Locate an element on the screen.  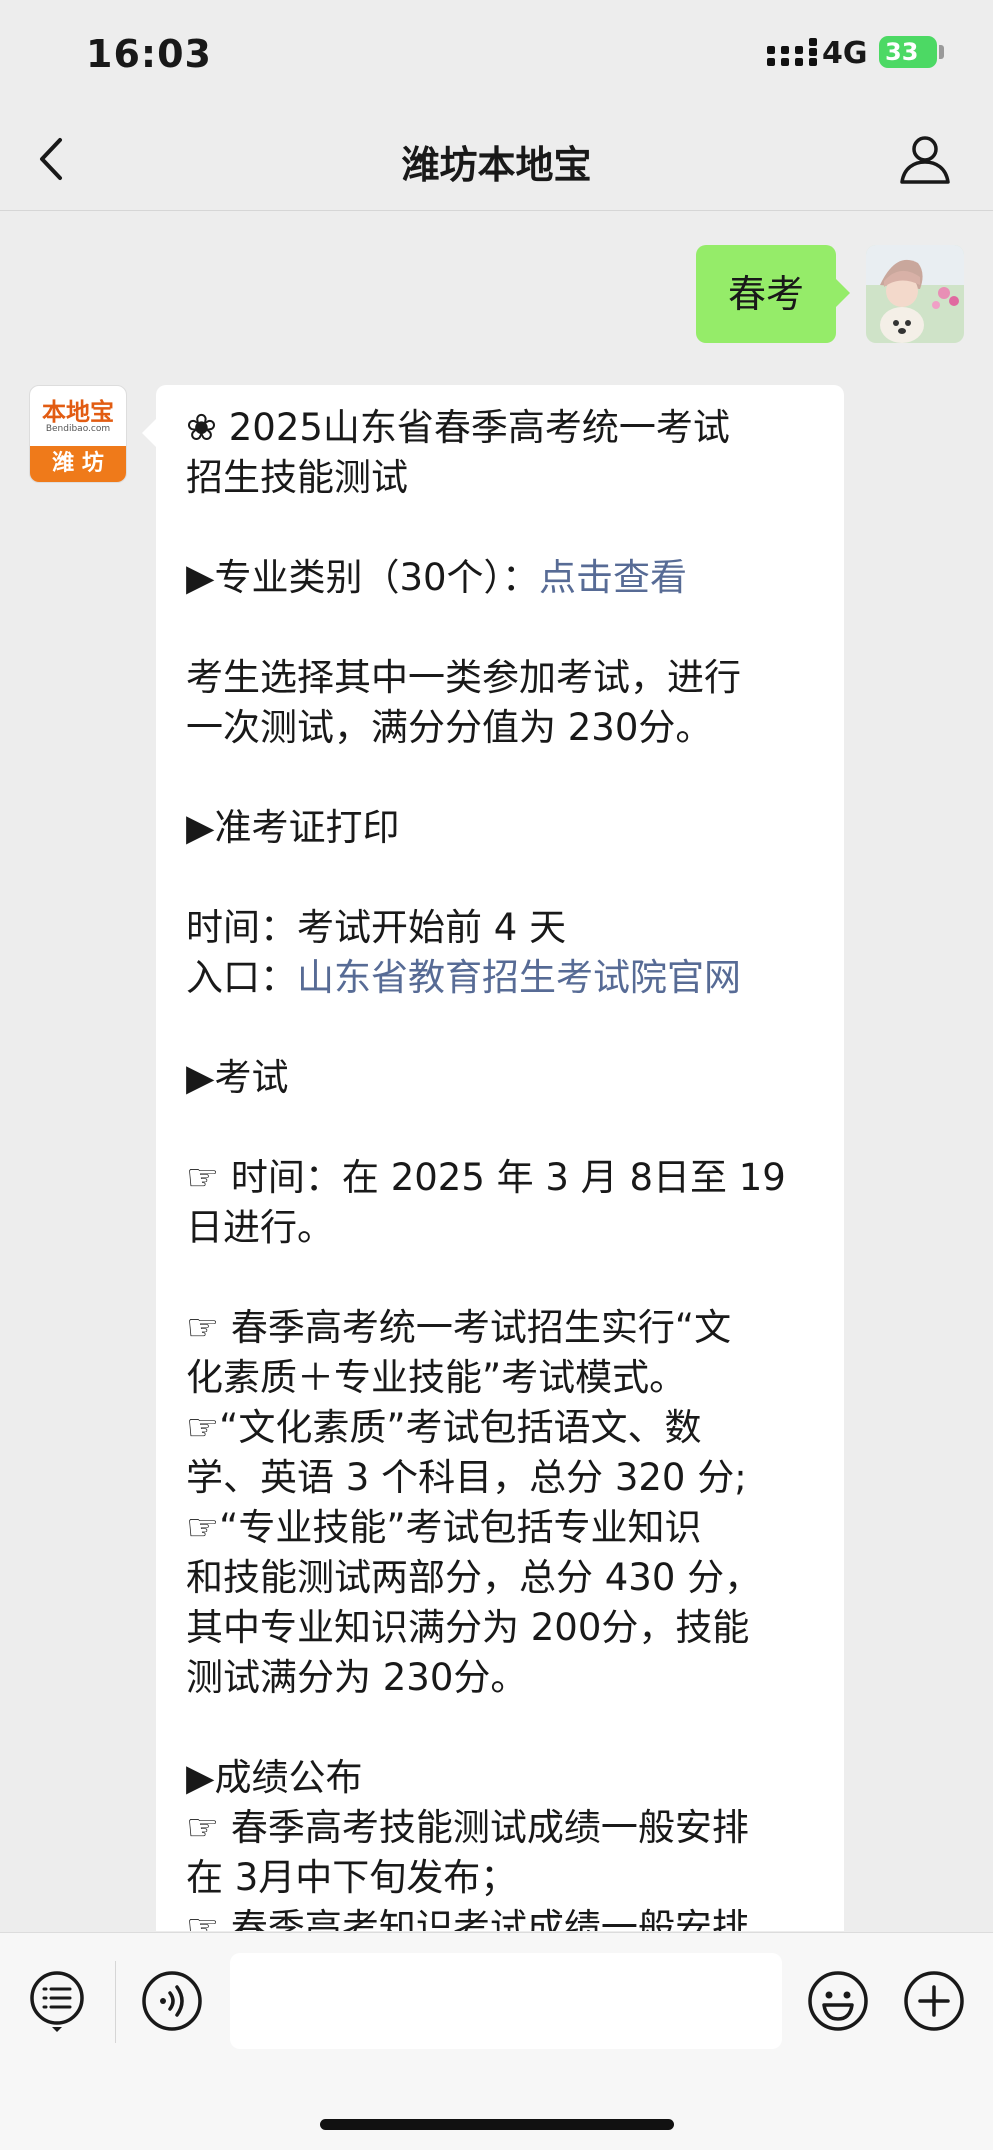
message-line: ☞ 时间：在 2025 年 3 月 8日至 19 is located at coordinates (502, 1178).